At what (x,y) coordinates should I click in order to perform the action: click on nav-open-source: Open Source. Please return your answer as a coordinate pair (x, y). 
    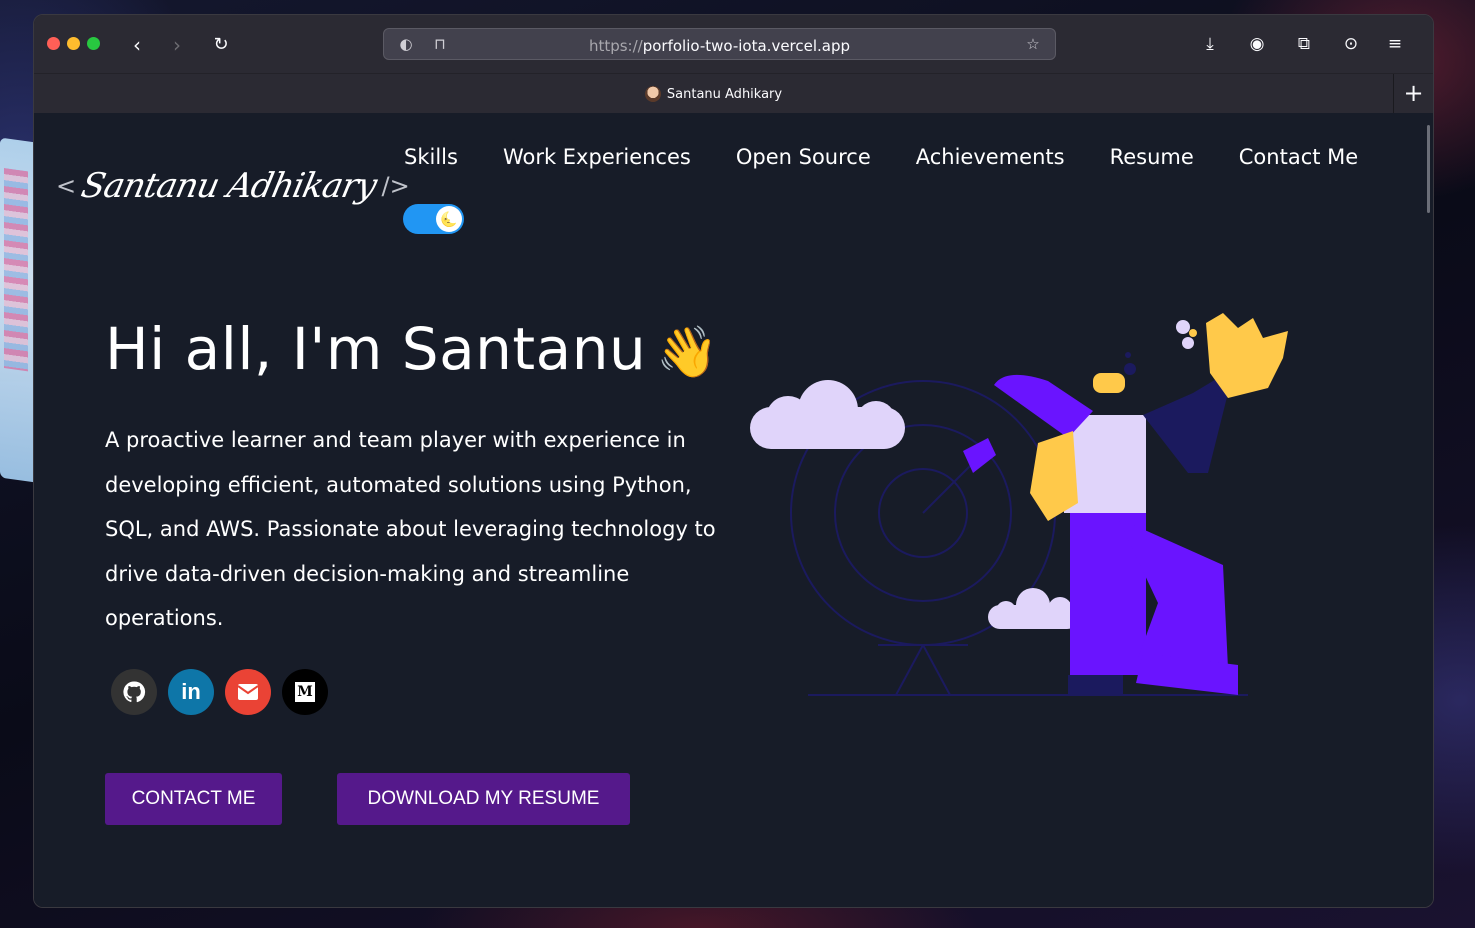
    Looking at the image, I should click on (803, 157).